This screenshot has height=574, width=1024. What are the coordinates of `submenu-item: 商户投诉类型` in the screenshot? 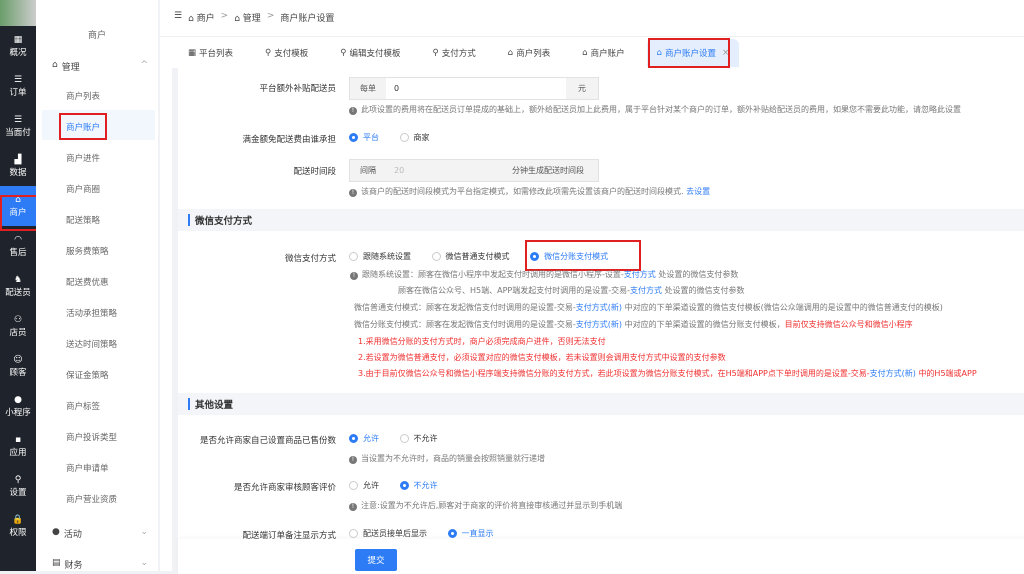 It's located at (91, 437).